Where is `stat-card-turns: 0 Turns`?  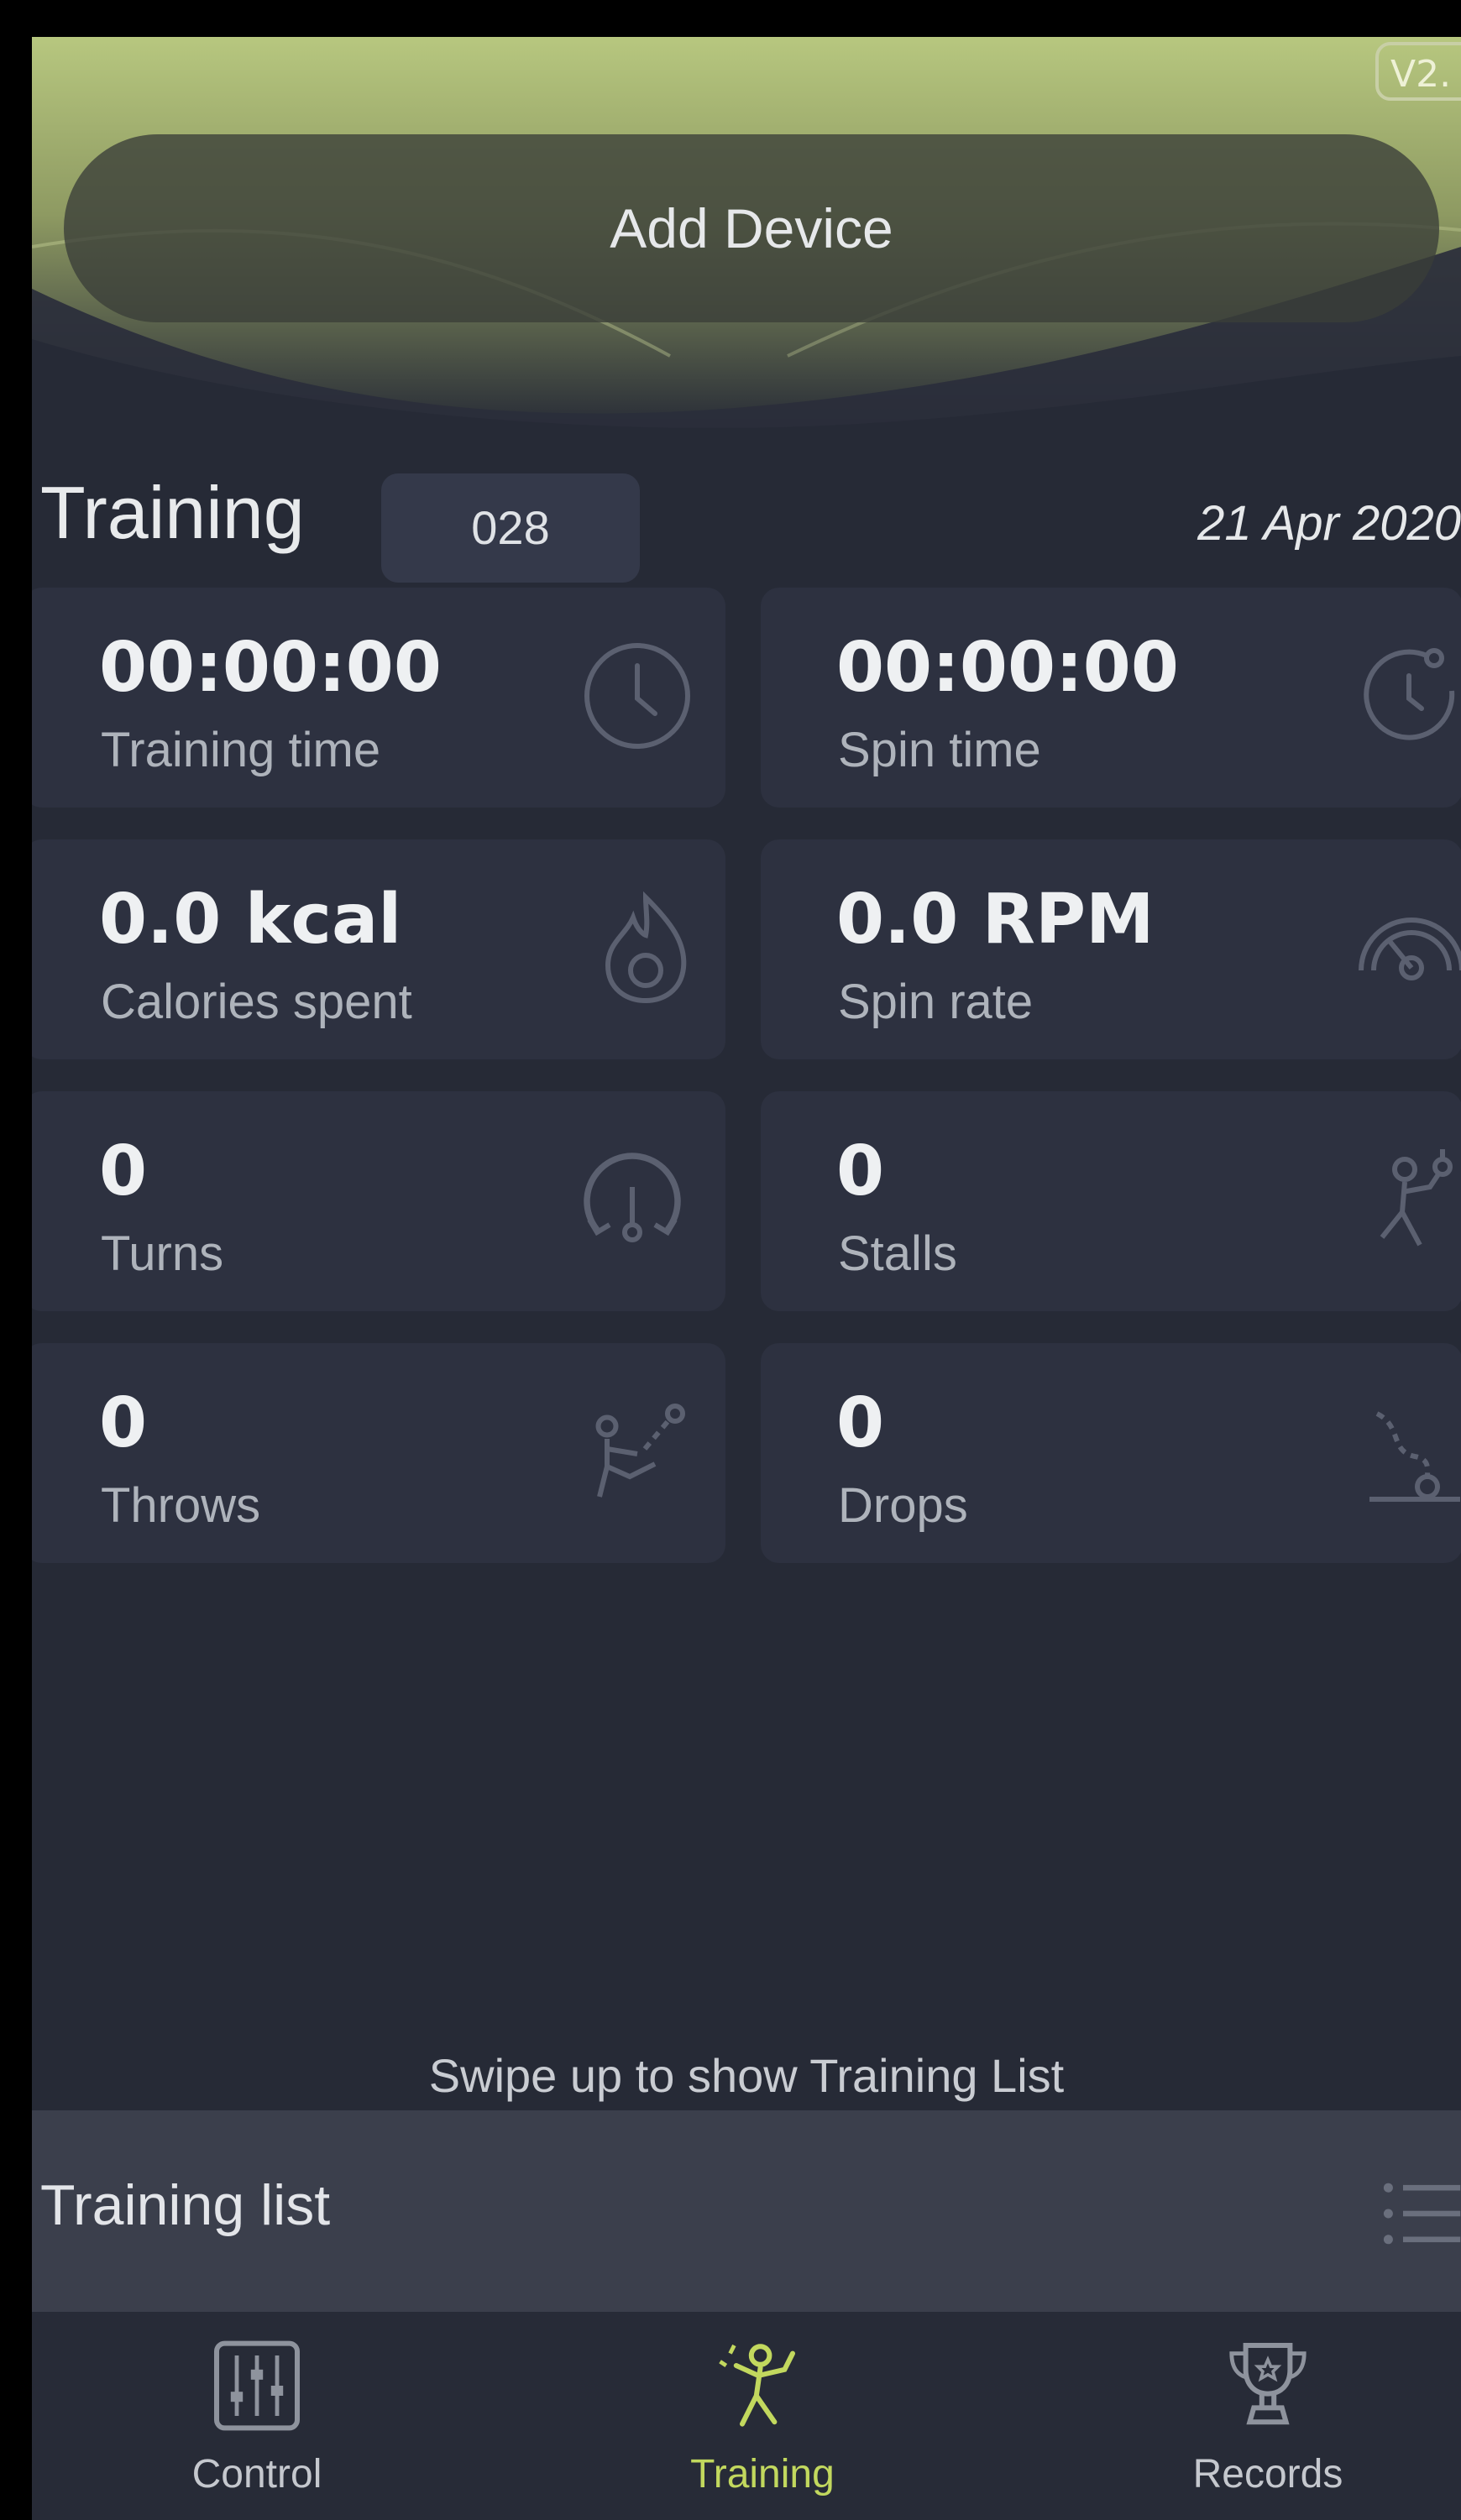 stat-card-turns: 0 Turns is located at coordinates (378, 1201).